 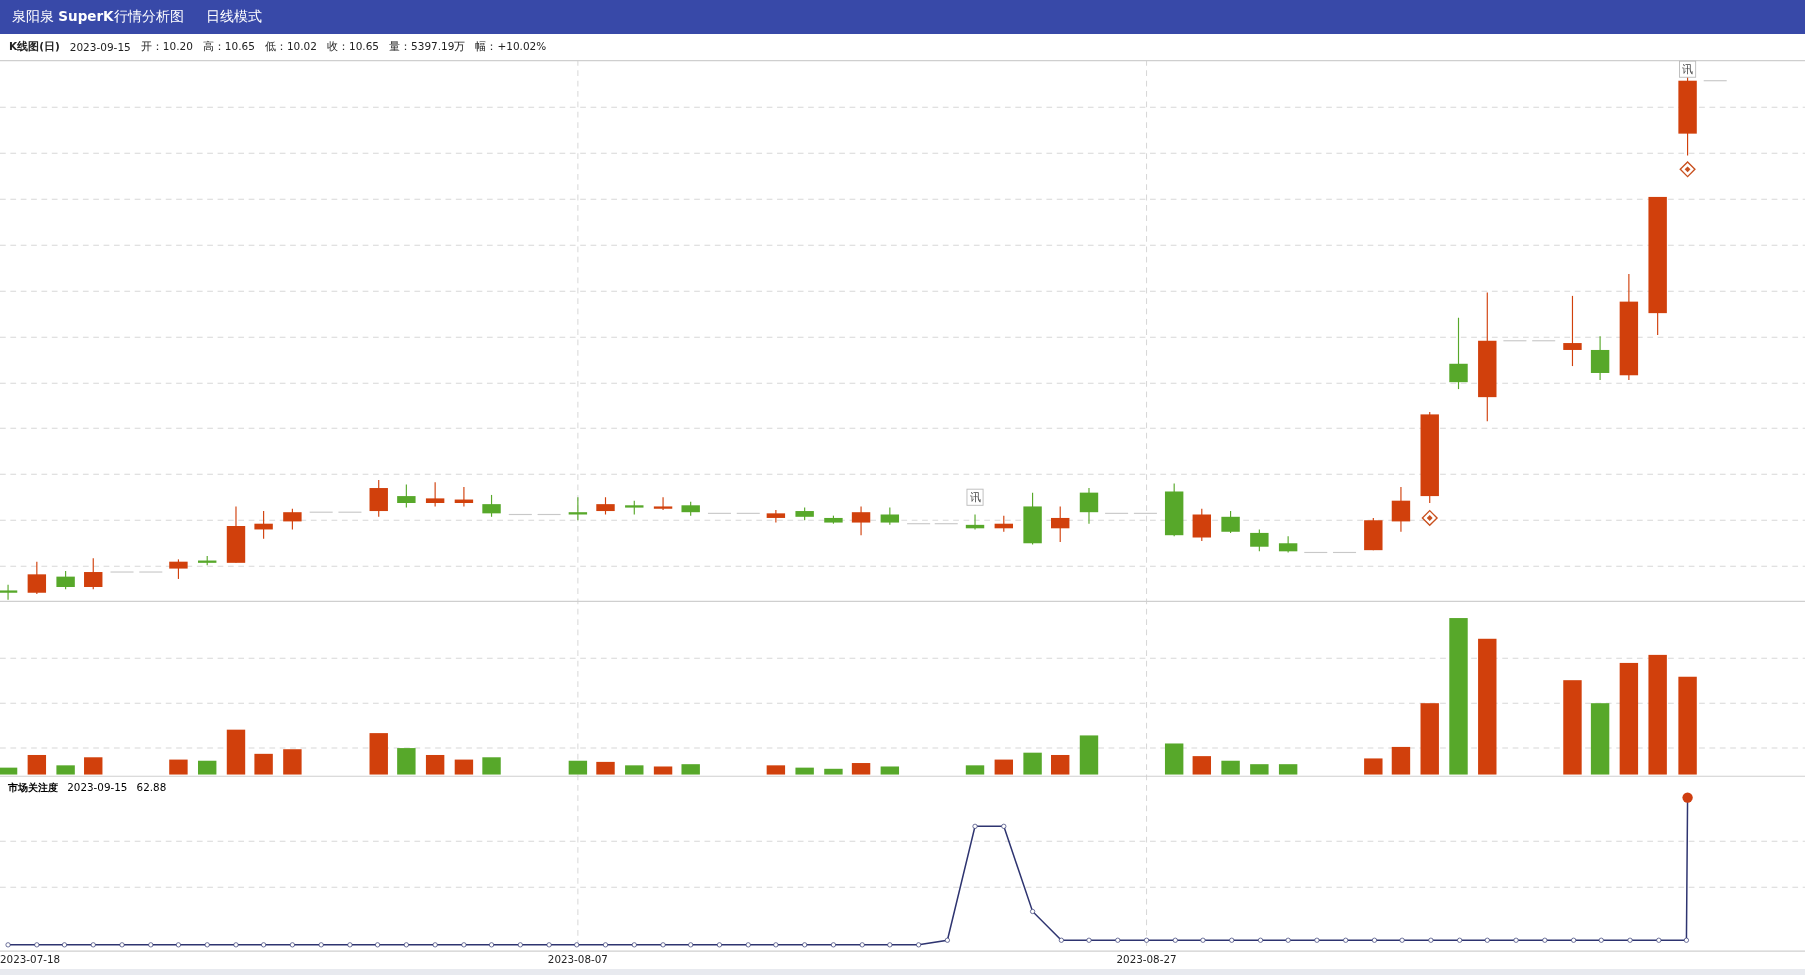 I want to click on date-label: 2023-09-15, so click(x=100, y=47).